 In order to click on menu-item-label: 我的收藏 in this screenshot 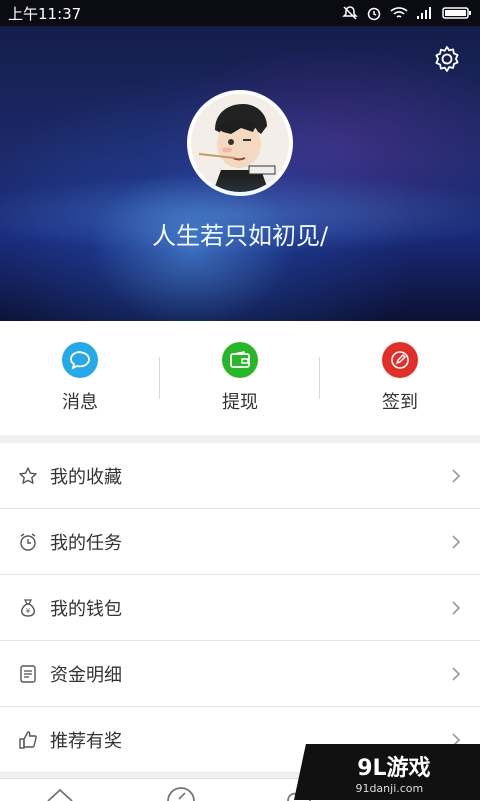, I will do `click(86, 477)`.